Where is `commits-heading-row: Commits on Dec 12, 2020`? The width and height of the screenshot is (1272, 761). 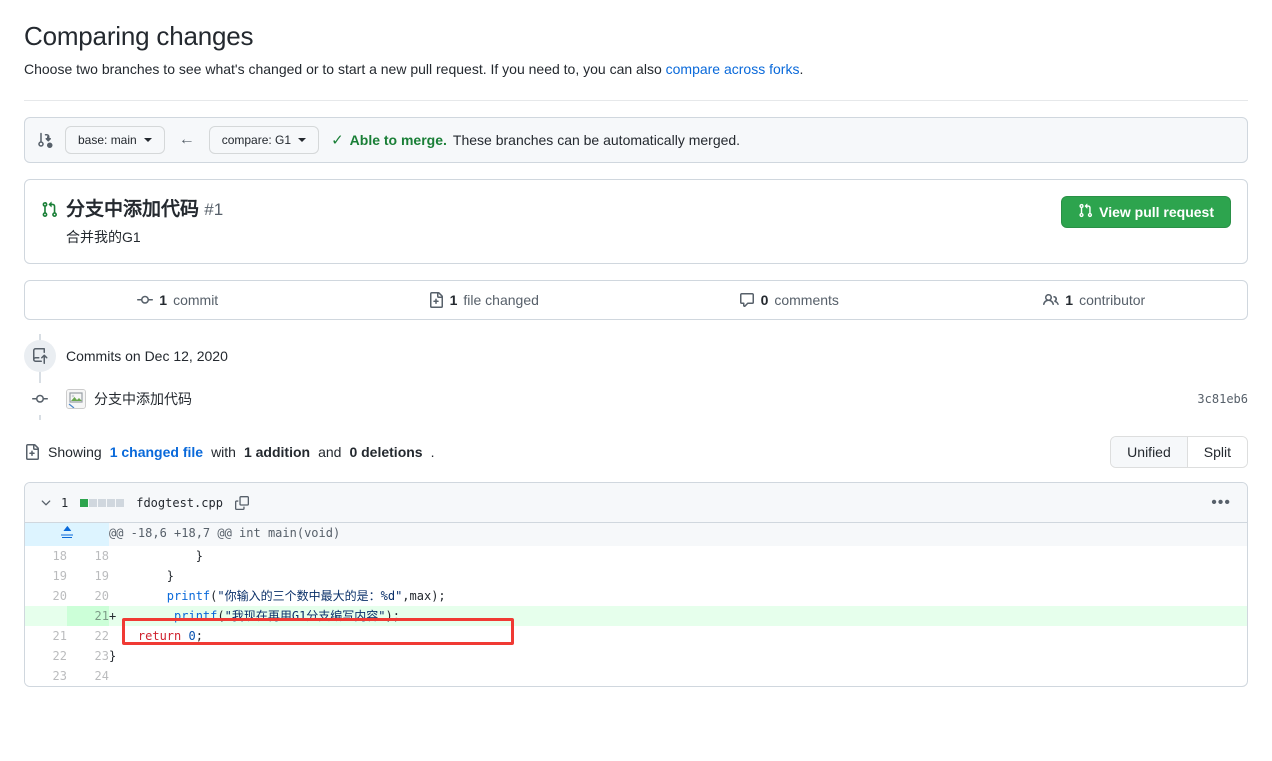 commits-heading-row: Commits on Dec 12, 2020 is located at coordinates (636, 356).